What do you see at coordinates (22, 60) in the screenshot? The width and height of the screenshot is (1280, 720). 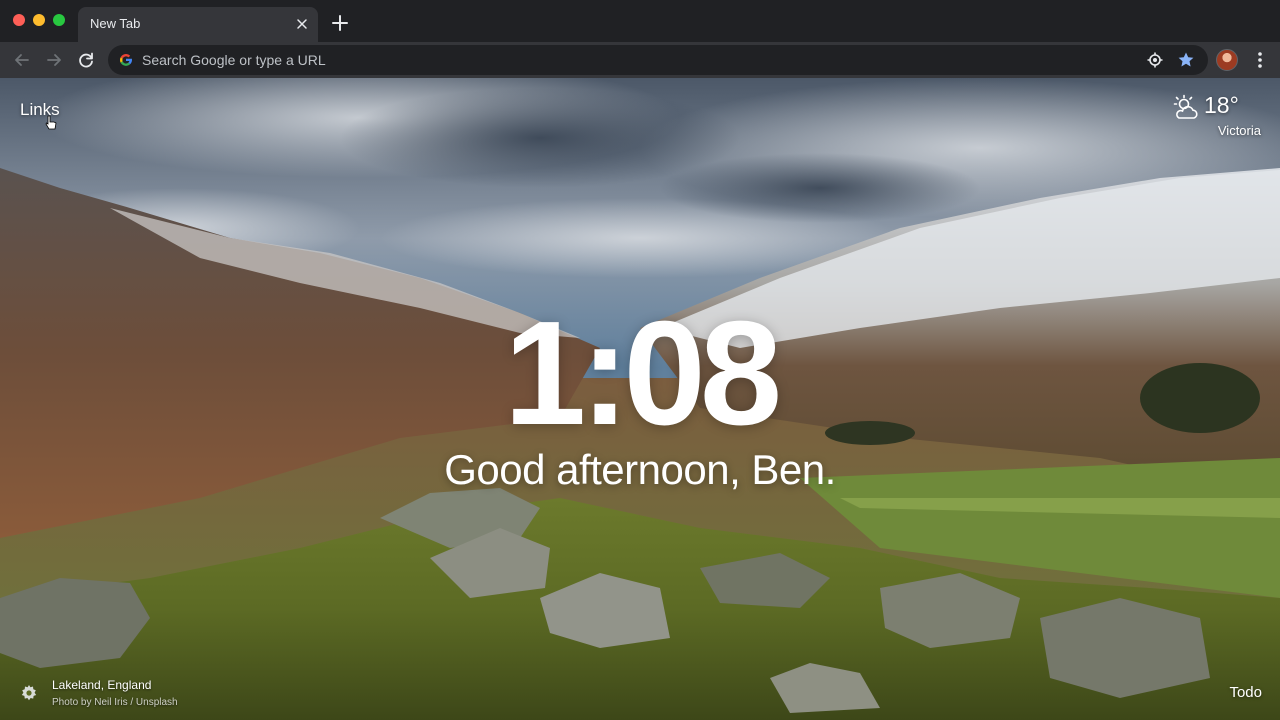 I see `back-icon` at bounding box center [22, 60].